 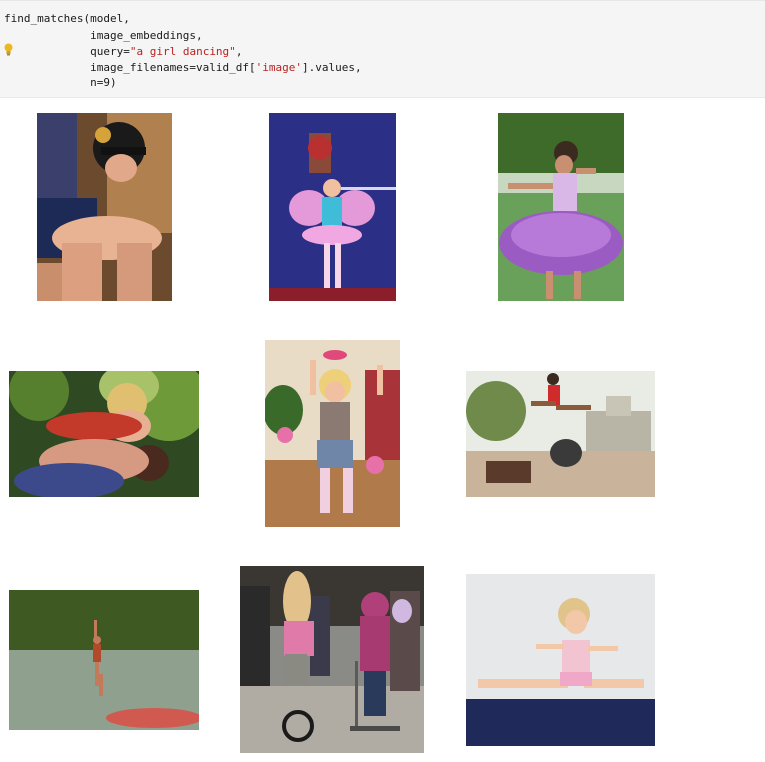 What do you see at coordinates (67, 51) in the screenshot?
I see `code-line-3-prefix: query=` at bounding box center [67, 51].